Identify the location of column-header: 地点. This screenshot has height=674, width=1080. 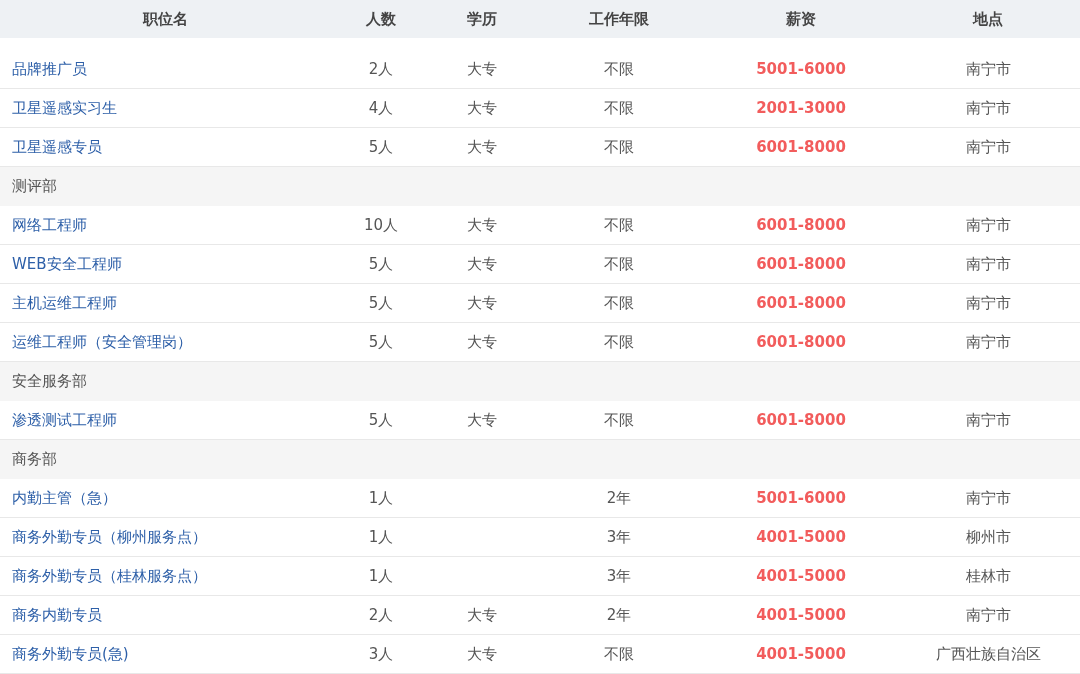
(987, 19).